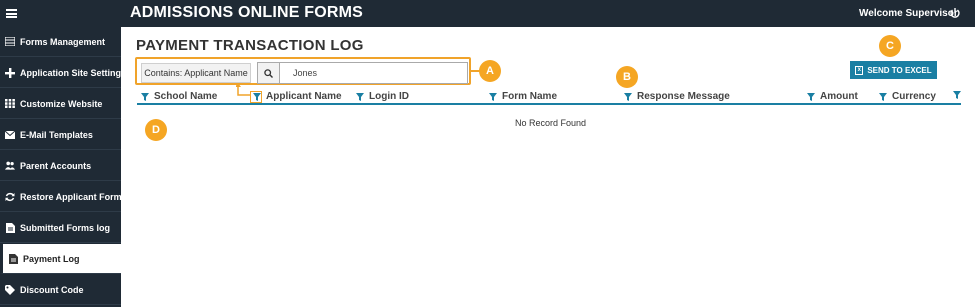 This screenshot has height=307, width=975. What do you see at coordinates (890, 46) in the screenshot?
I see `callout-c: C` at bounding box center [890, 46].